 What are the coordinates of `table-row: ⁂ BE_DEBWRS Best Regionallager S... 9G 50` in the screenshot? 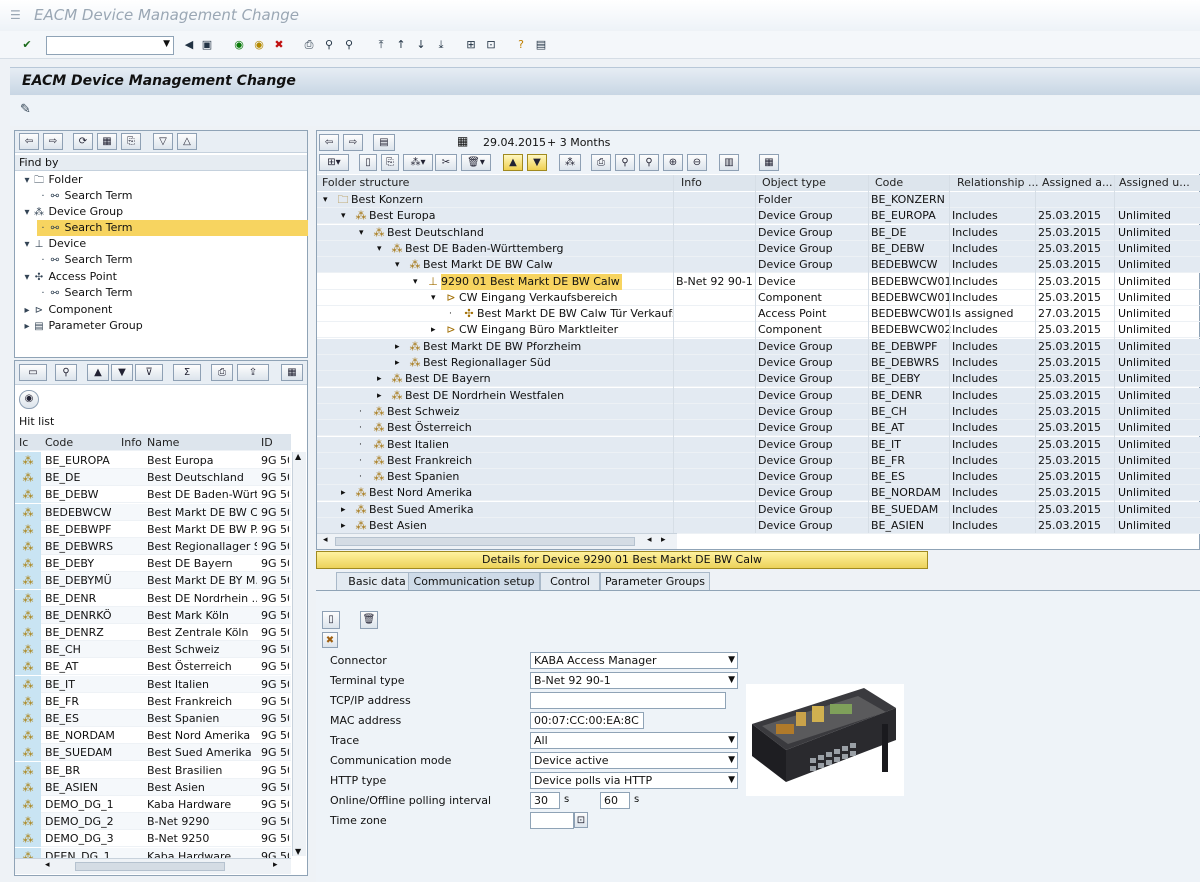 It's located at (153, 546).